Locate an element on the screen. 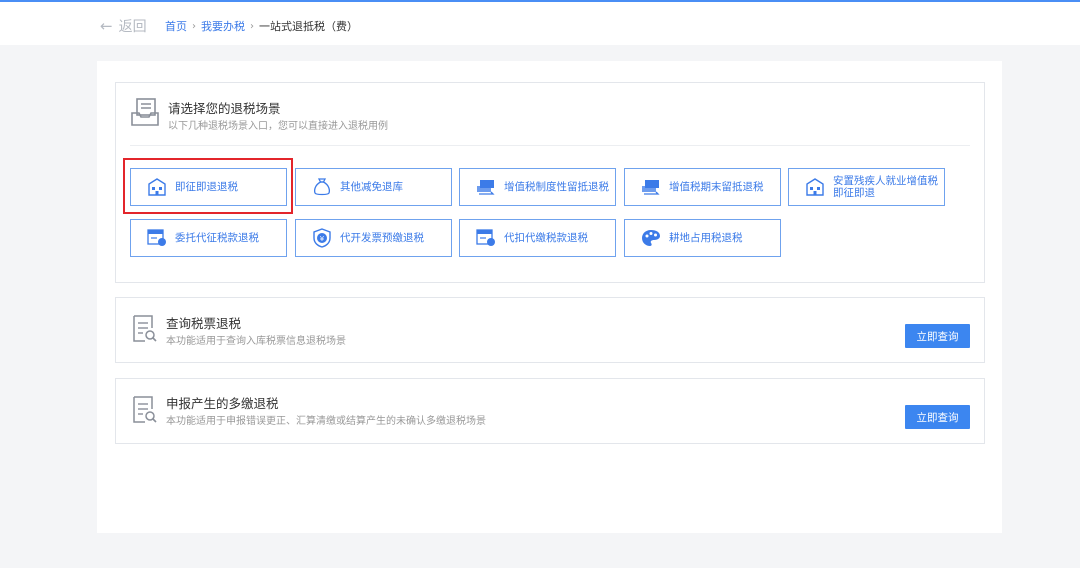  card-label: 增值税制度性留抵退税 is located at coordinates (556, 187).